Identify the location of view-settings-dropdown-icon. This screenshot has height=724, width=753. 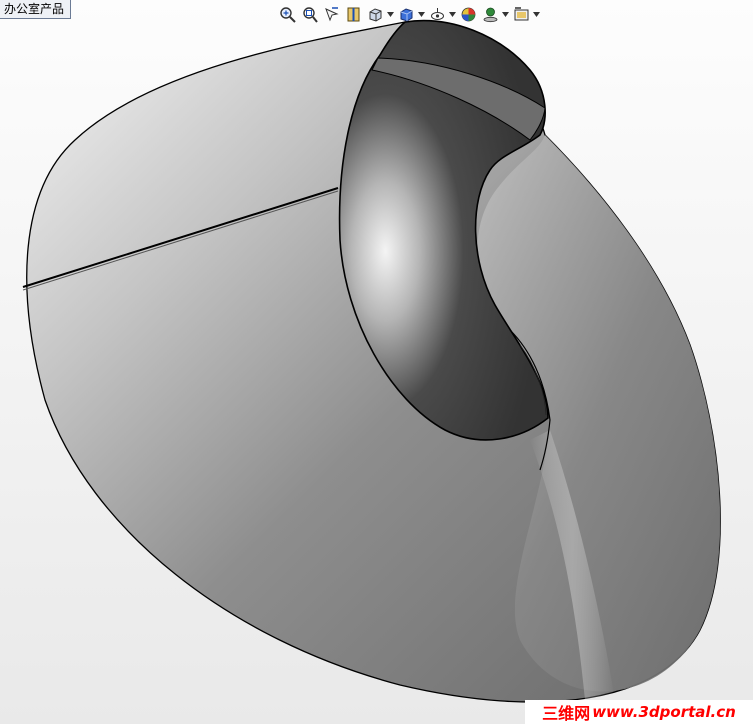
(536, 14).